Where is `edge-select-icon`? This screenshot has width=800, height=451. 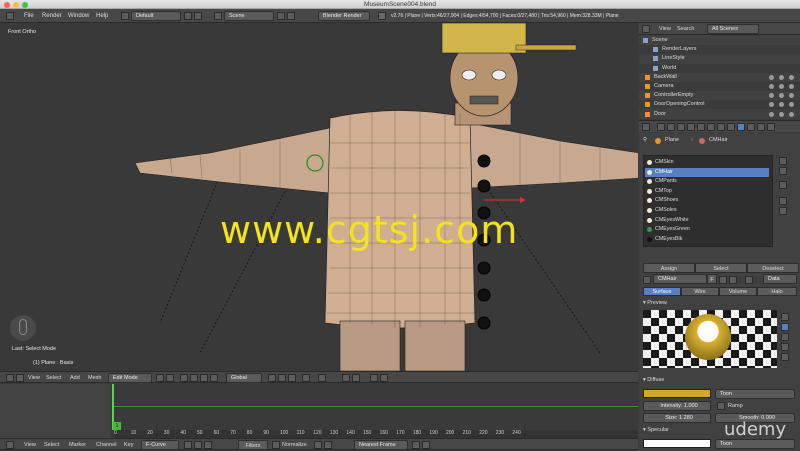
edge-select-icon is located at coordinates (282, 378).